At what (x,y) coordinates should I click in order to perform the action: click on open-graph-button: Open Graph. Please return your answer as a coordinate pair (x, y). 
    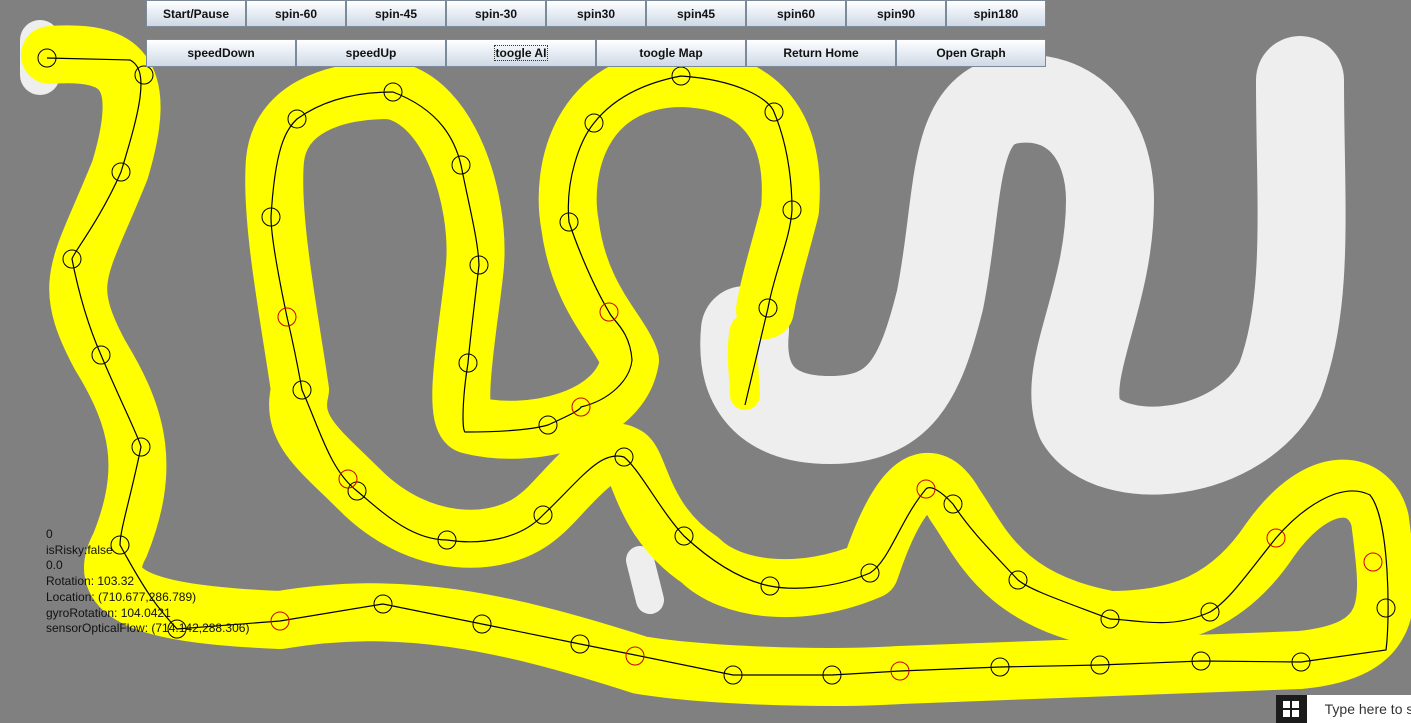
    Looking at the image, I should click on (971, 53).